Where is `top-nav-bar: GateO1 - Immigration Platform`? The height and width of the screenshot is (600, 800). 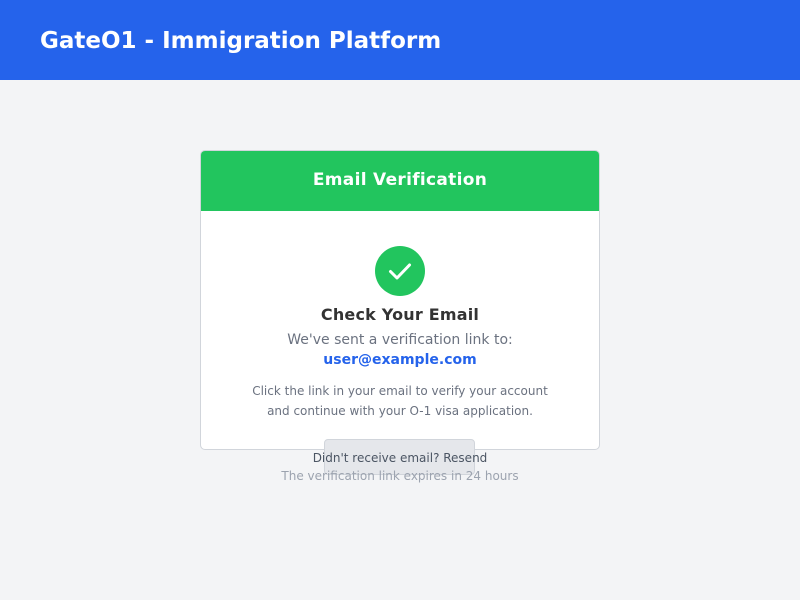 top-nav-bar: GateO1 - Immigration Platform is located at coordinates (400, 40).